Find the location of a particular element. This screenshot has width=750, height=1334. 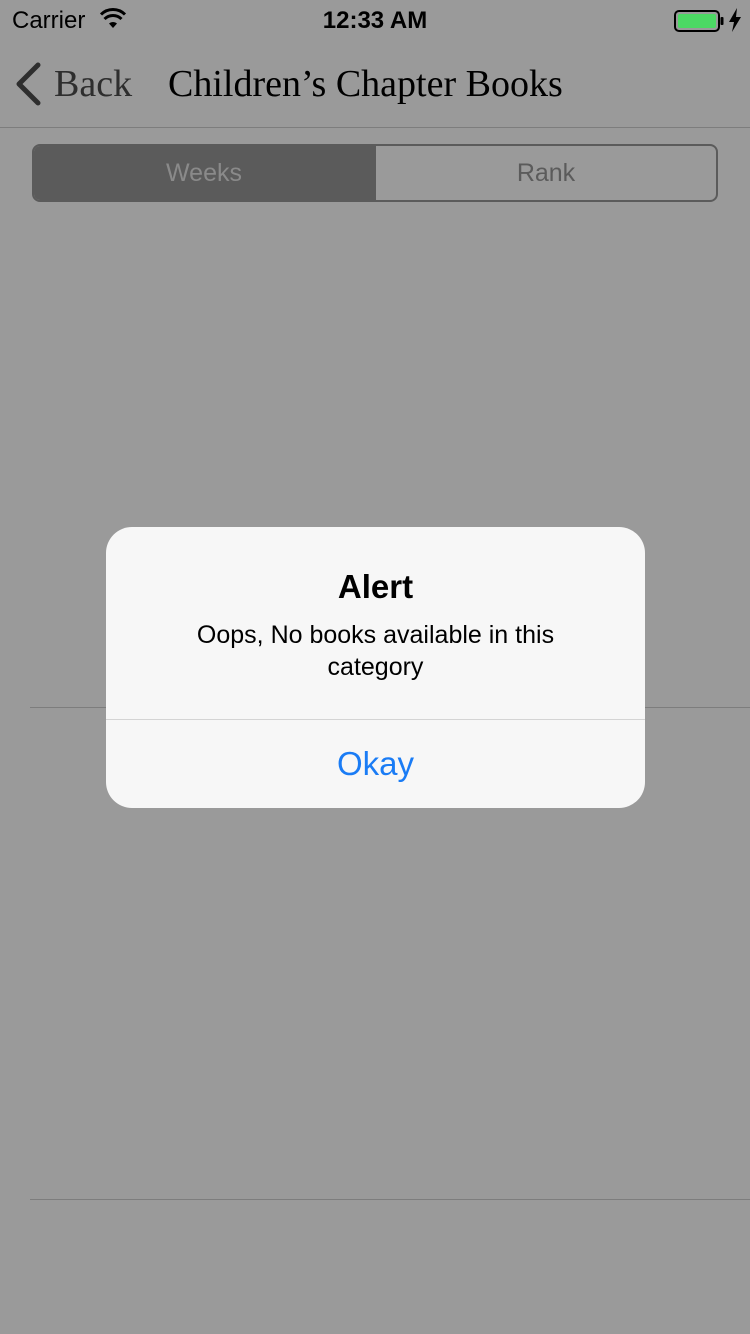

segment-rank: Rank is located at coordinates (545, 173).